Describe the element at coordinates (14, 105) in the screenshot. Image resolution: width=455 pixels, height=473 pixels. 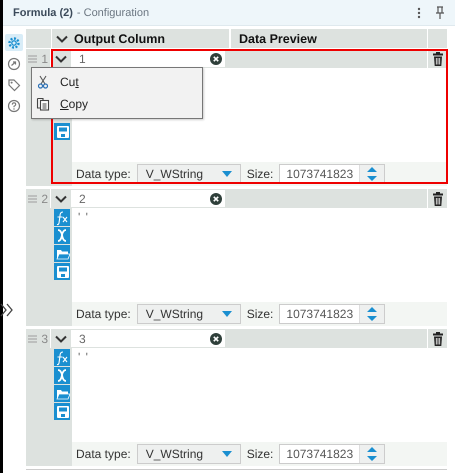
I see `help-icon` at that location.